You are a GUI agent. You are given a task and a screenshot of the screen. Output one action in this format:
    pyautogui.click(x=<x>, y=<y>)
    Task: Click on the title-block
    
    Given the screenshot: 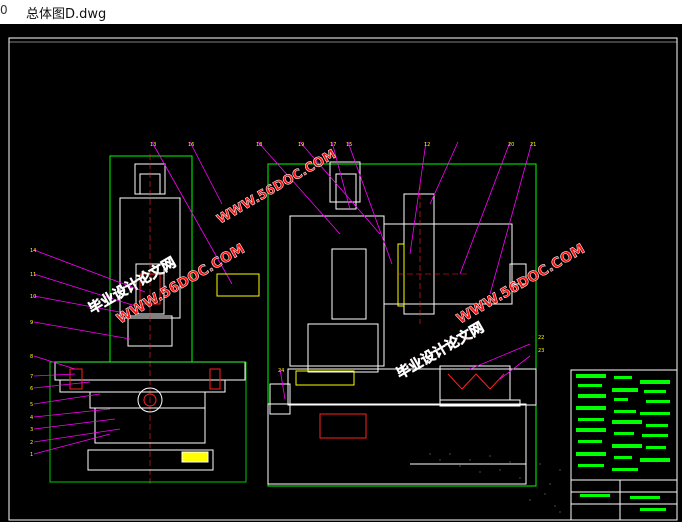 What is the action you would take?
    pyautogui.click(x=624, y=445)
    